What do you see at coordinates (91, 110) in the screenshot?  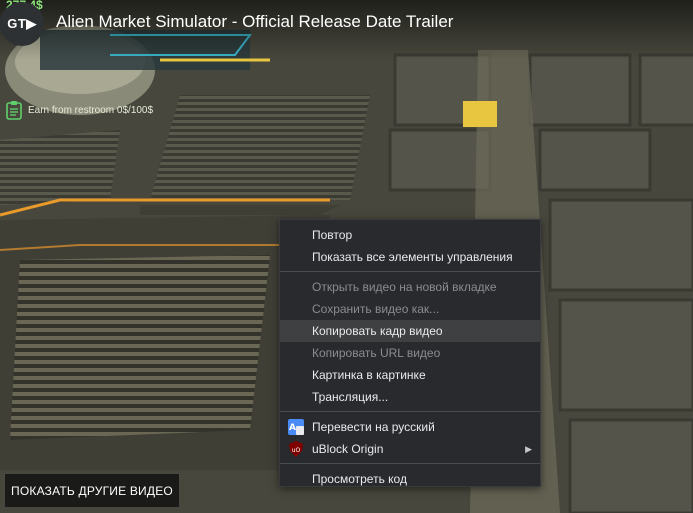 I see `hud-task-text: Earn from restroom 0$/100$` at bounding box center [91, 110].